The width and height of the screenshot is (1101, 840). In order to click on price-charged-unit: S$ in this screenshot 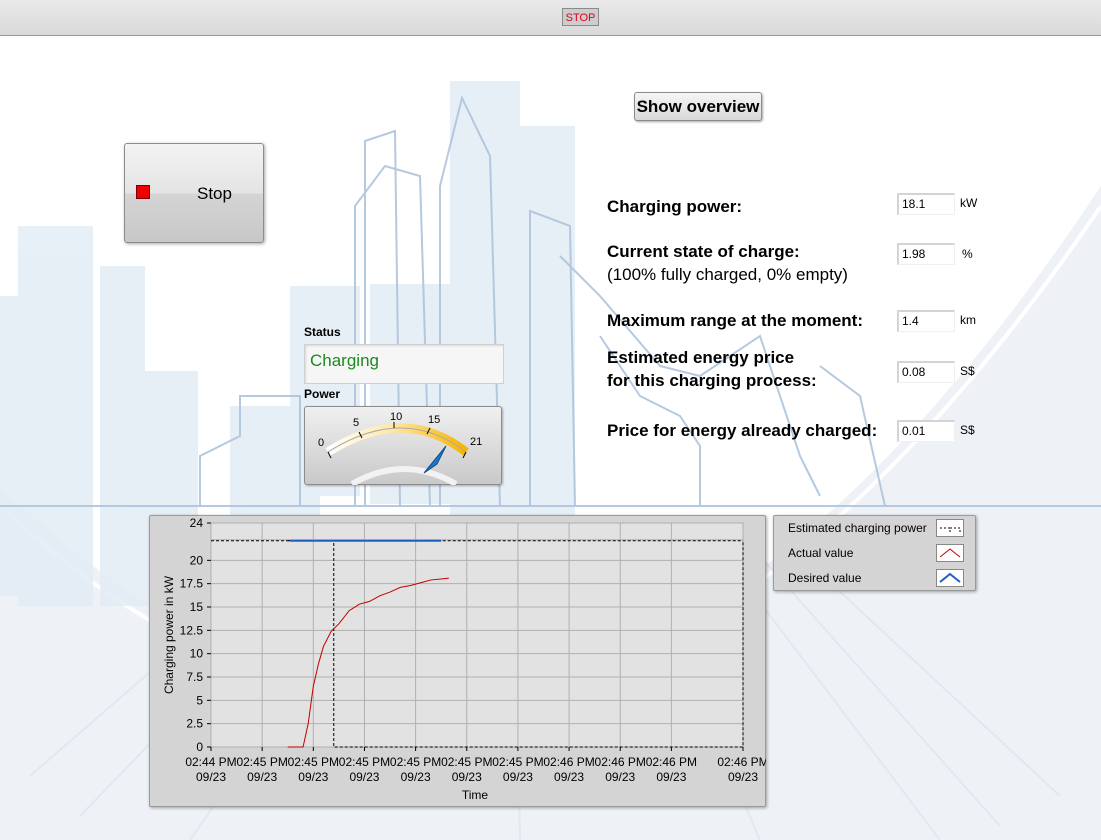, I will do `click(967, 430)`.